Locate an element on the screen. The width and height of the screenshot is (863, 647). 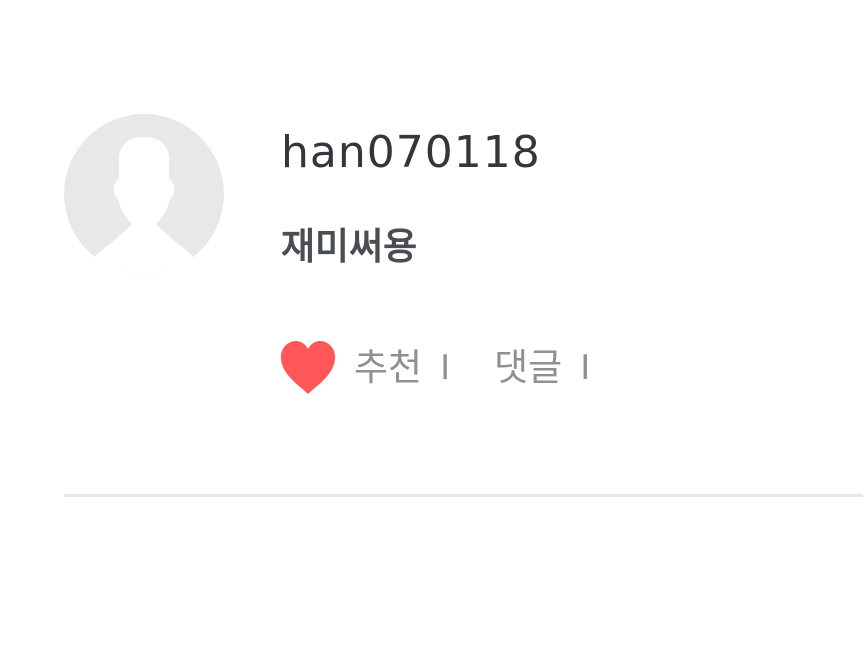
like-button: 추천 I is located at coordinates (402, 368).